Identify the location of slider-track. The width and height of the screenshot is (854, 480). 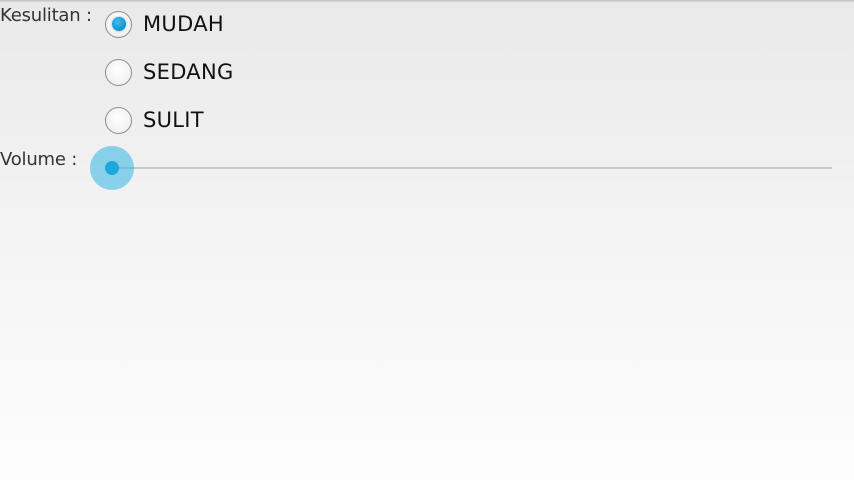
(472, 168).